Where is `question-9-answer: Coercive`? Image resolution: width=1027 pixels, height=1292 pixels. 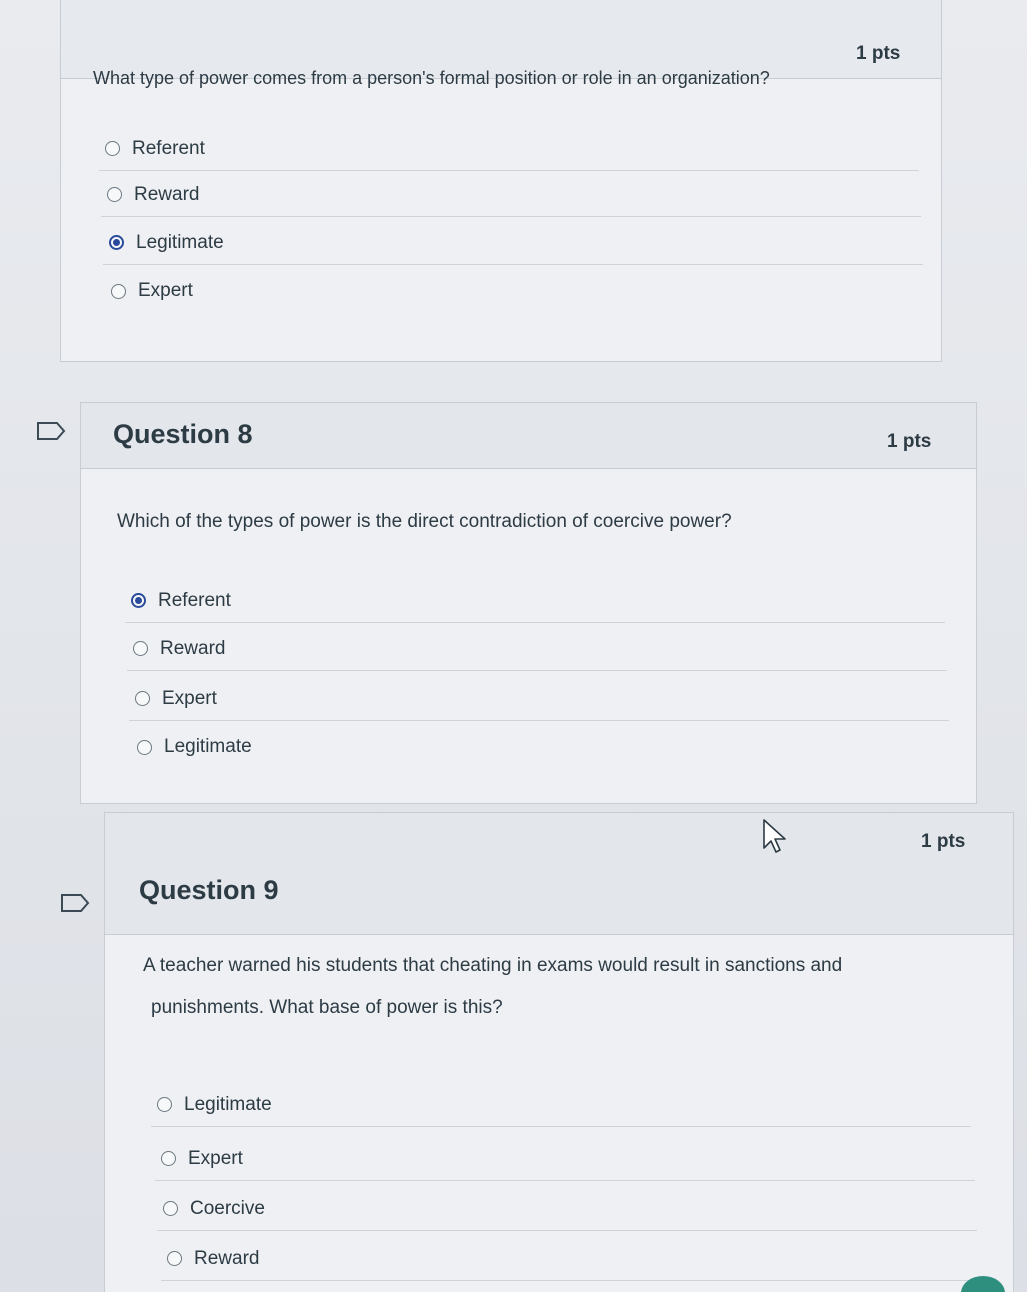
question-9-answer: Coercive is located at coordinates (567, 1209).